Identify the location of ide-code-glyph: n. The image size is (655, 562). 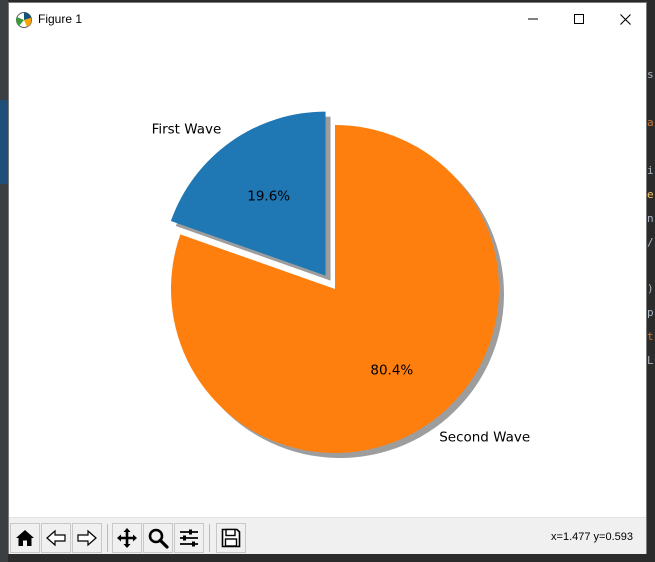
(650, 218).